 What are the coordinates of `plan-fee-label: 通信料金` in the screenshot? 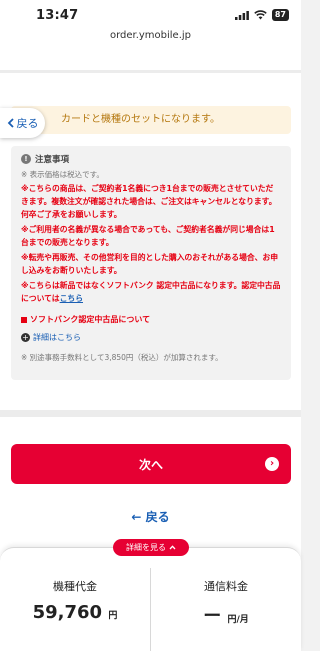 It's located at (226, 586).